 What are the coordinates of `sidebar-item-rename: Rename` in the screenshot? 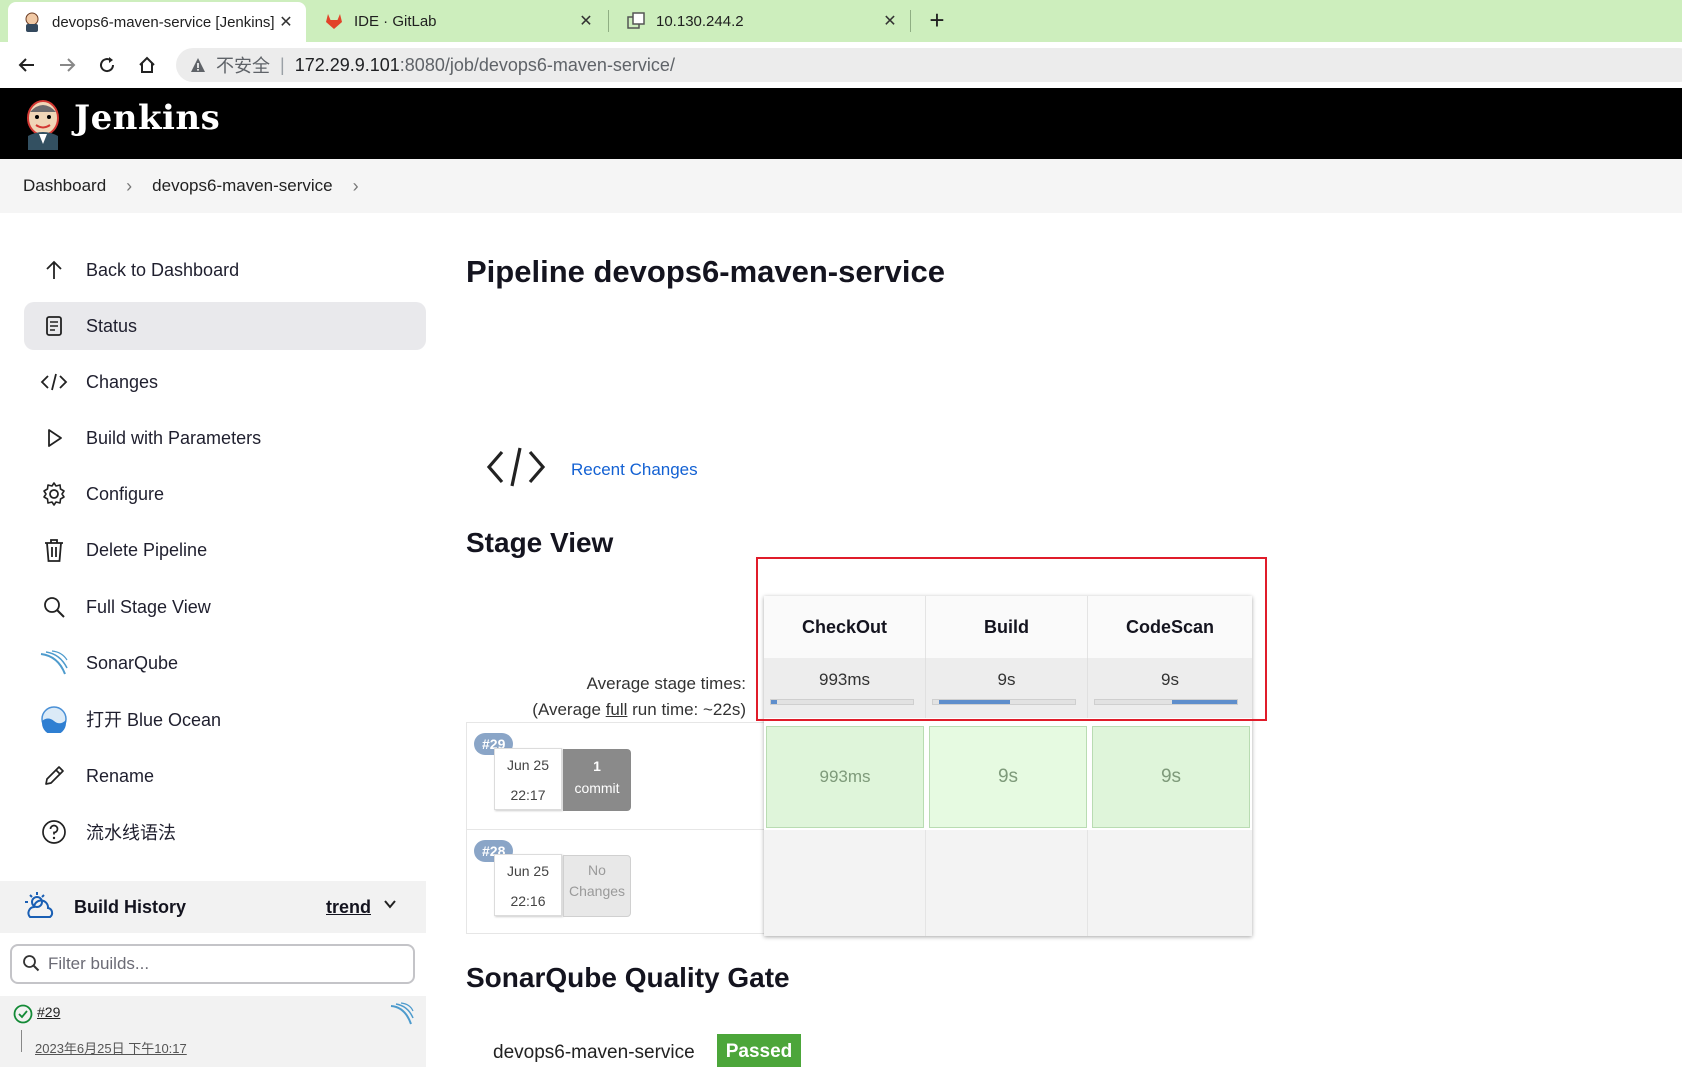 It's located at (225, 776).